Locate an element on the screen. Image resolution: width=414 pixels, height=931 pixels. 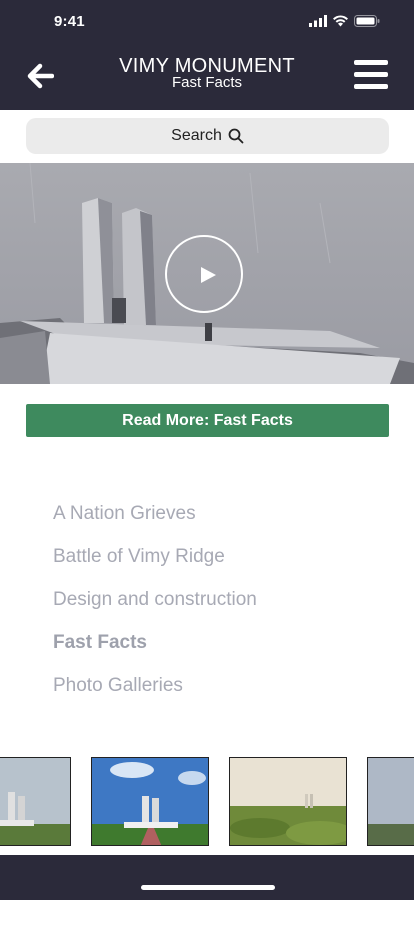
link-photo-galleries: Photo Galleries is located at coordinates (155, 693).